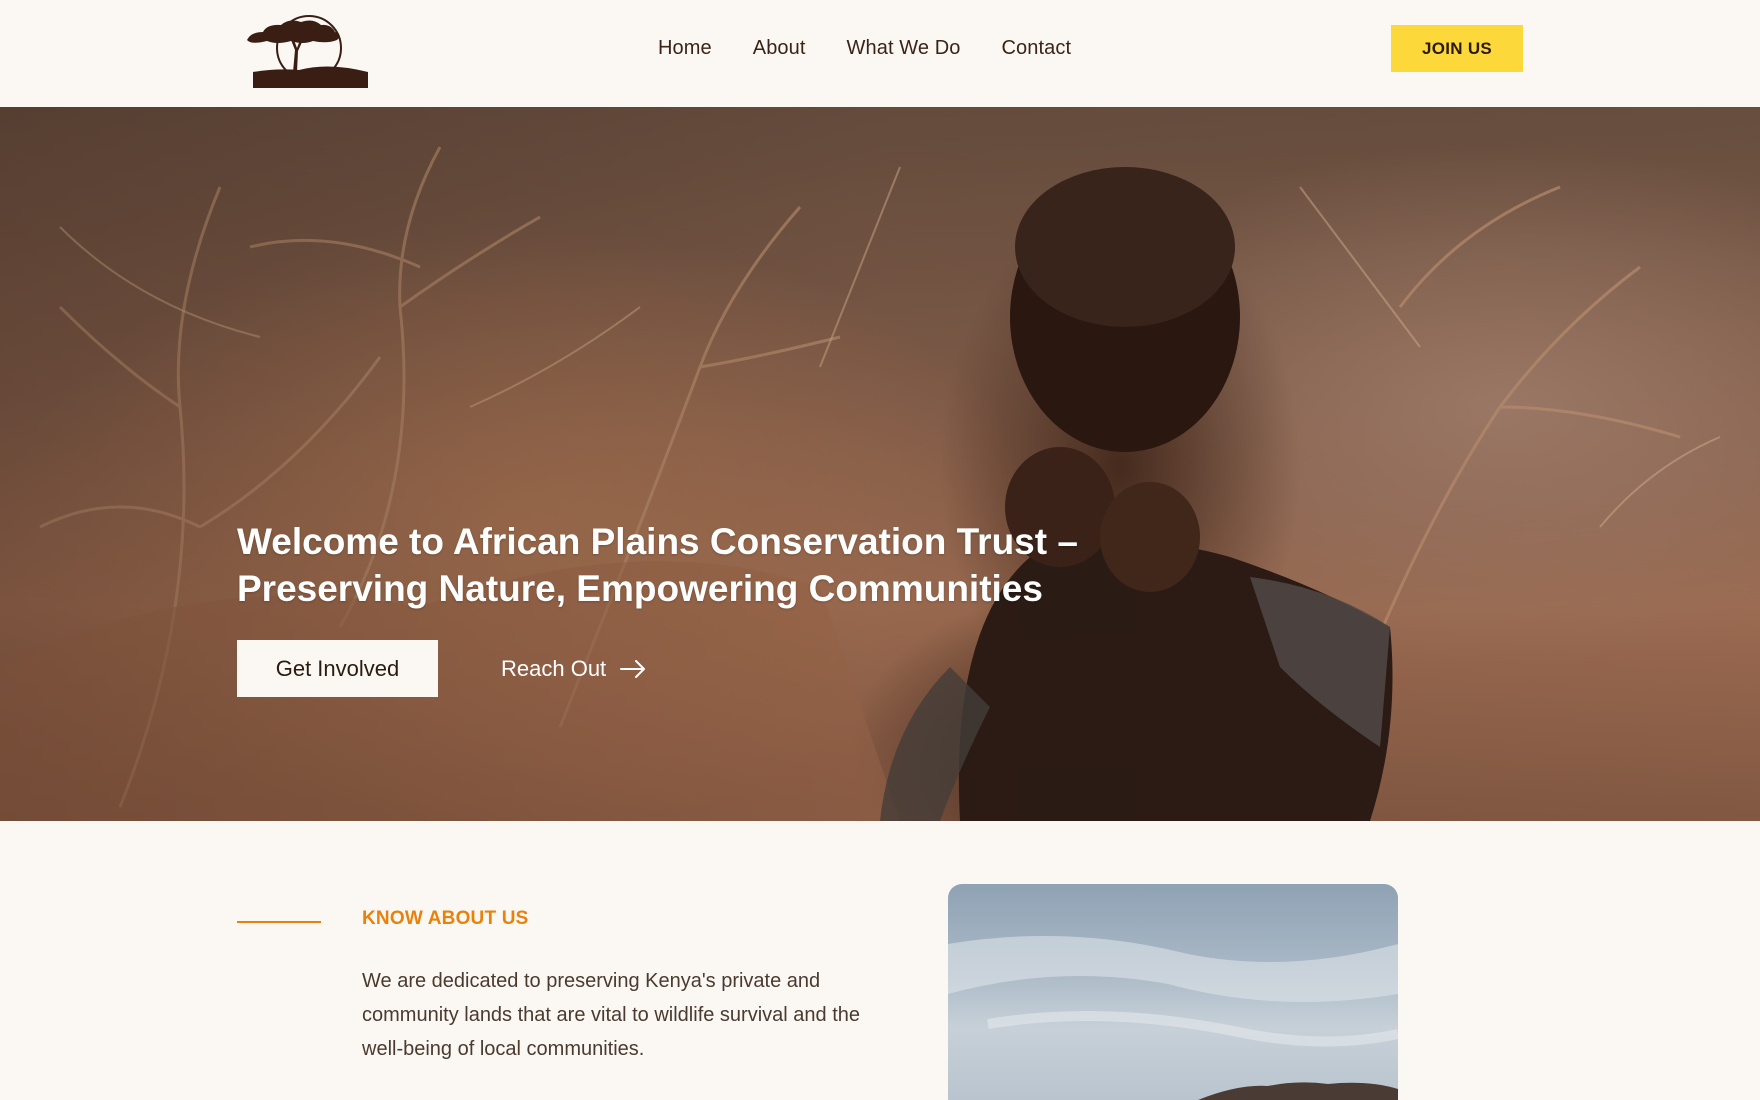 This screenshot has width=1760, height=1100. I want to click on join-us-button: JOIN US, so click(1457, 48).